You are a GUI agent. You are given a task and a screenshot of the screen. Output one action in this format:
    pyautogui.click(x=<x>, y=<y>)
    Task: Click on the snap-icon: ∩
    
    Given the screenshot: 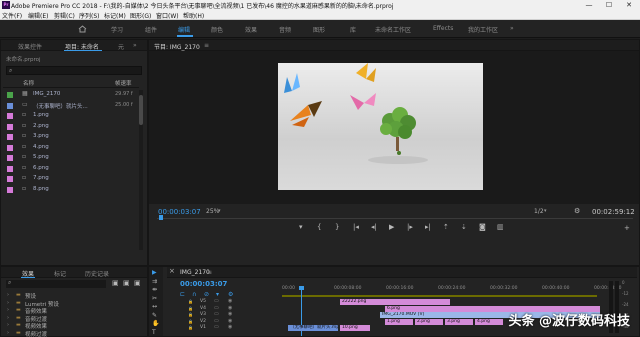 What is the action you would take?
    pyautogui.click(x=194, y=294)
    